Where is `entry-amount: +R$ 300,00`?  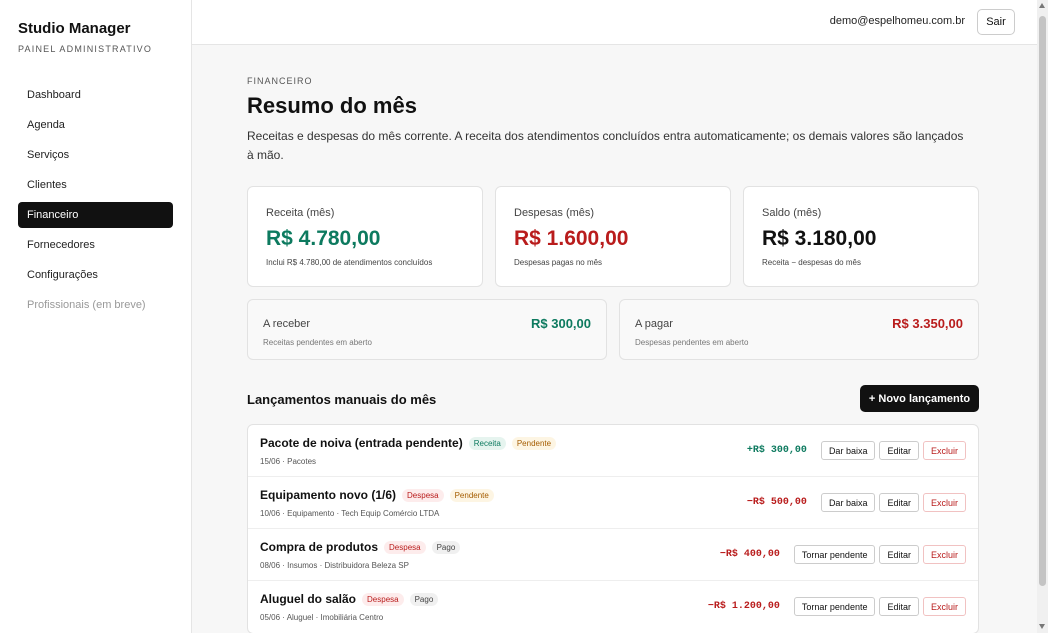 entry-amount: +R$ 300,00 is located at coordinates (776, 450).